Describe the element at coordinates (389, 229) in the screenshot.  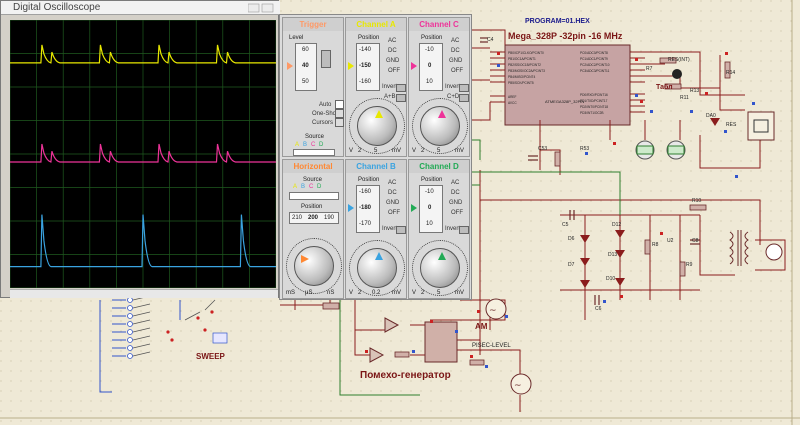
I see `channel-b-invert: Invert` at that location.